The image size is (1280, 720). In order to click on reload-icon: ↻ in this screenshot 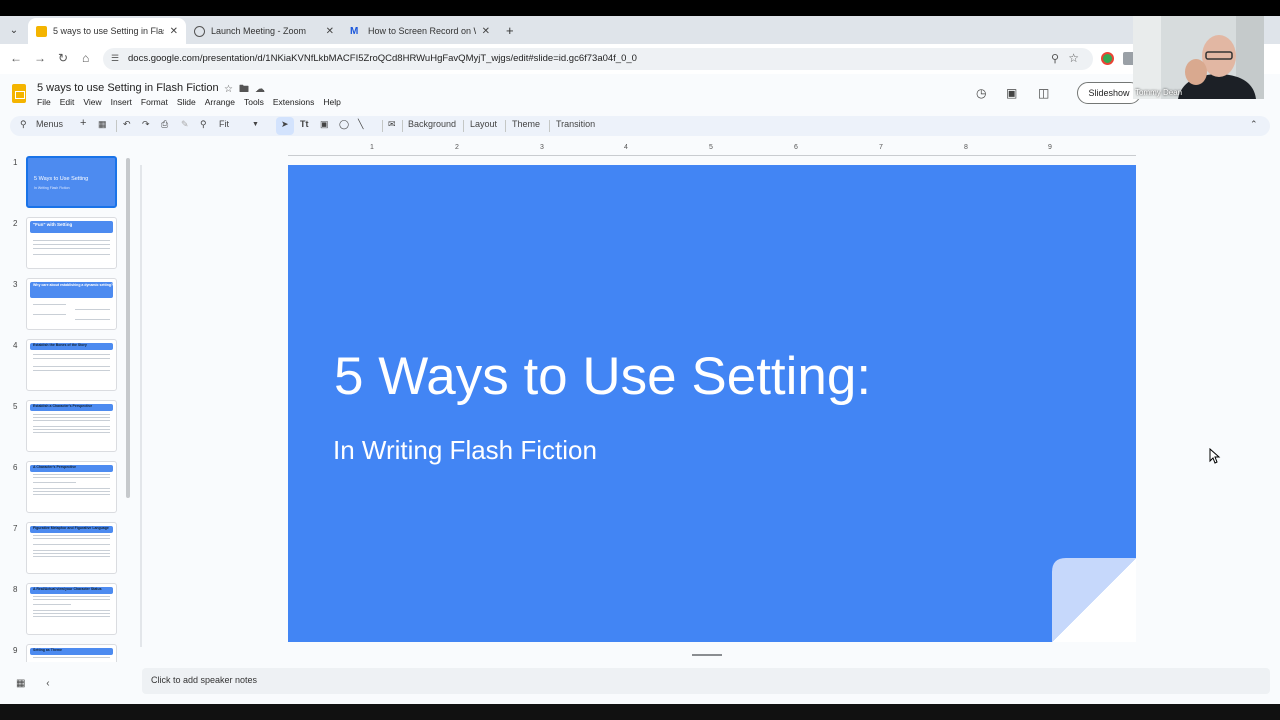, I will do `click(63, 58)`.